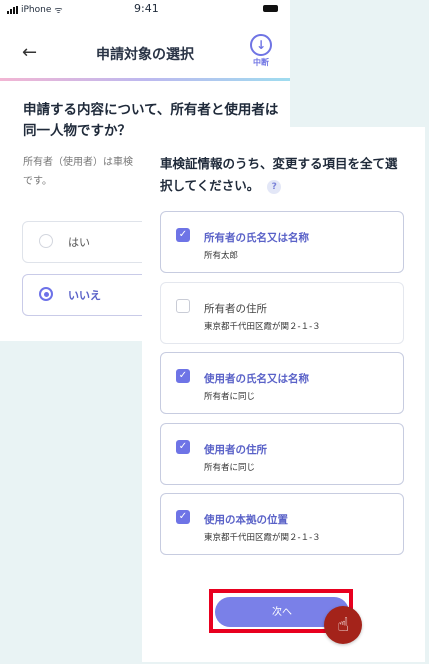 The image size is (429, 664). What do you see at coordinates (46, 241) in the screenshot?
I see `radio-button-icon` at bounding box center [46, 241].